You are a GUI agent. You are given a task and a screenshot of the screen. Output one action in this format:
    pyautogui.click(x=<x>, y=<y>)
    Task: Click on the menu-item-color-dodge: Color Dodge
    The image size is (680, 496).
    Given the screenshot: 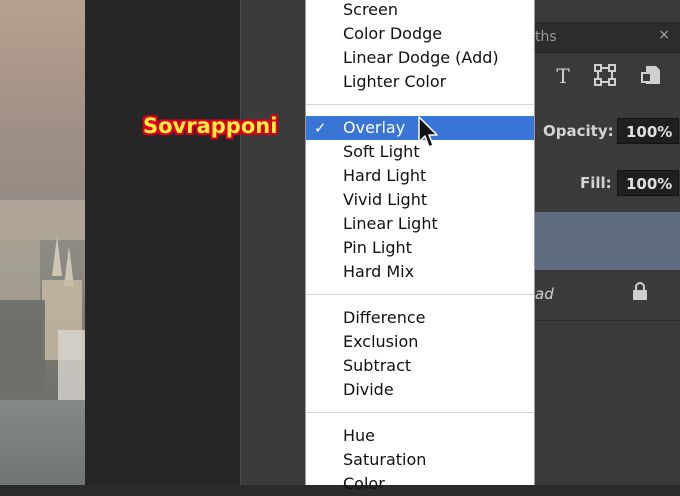 What is the action you would take?
    pyautogui.click(x=420, y=34)
    